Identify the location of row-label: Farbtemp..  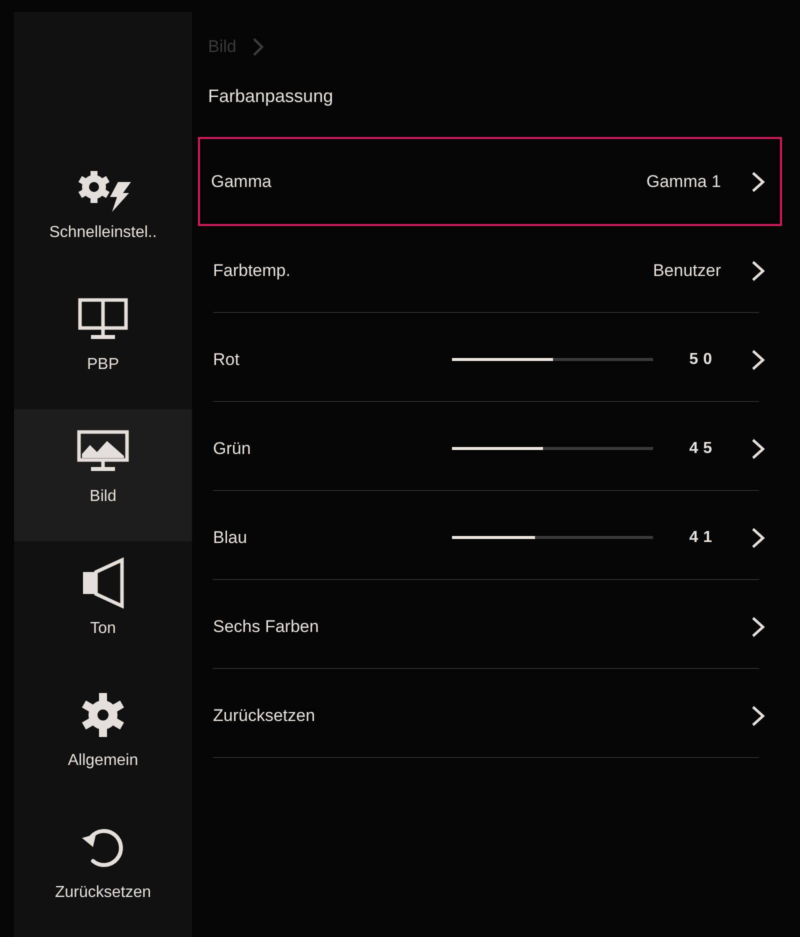
(252, 270).